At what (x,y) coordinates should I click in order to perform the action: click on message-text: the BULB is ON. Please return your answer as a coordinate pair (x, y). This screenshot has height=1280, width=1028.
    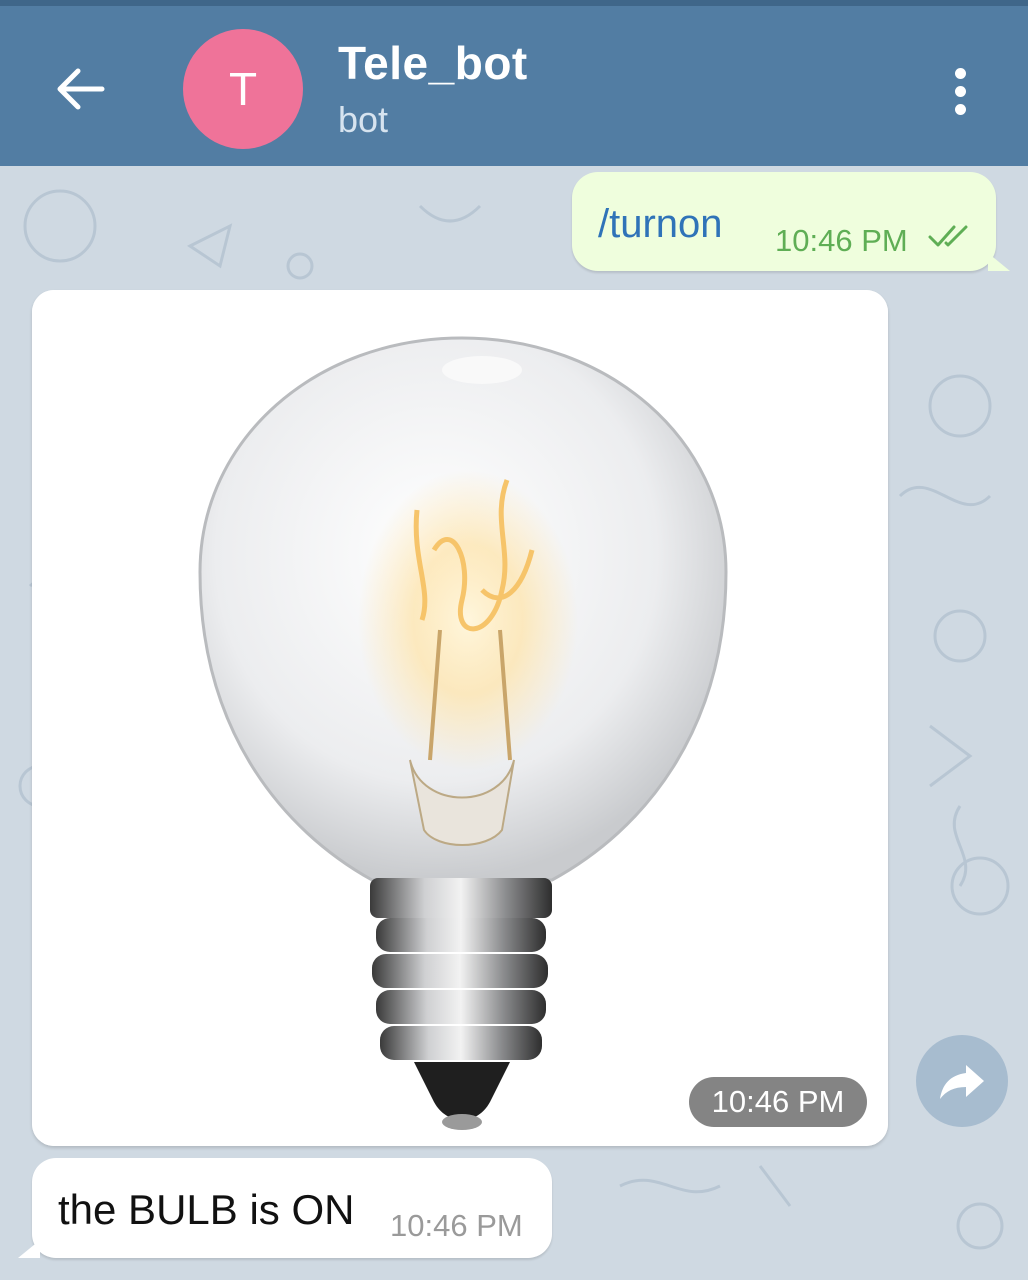
    Looking at the image, I should click on (206, 1209).